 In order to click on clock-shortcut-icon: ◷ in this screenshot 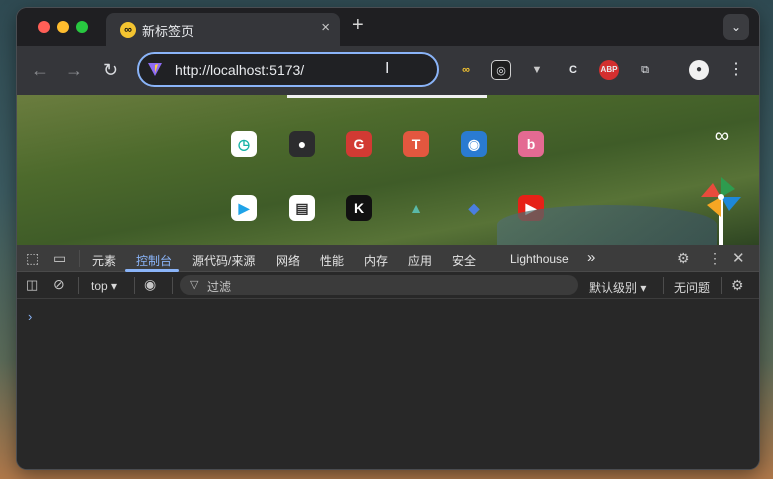, I will do `click(244, 144)`.